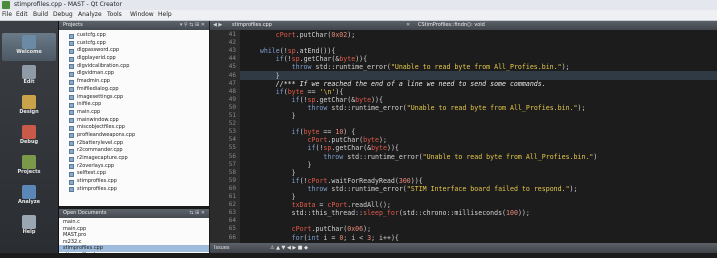 The height and width of the screenshot is (258, 717). Describe the element at coordinates (102, 90) in the screenshot. I see `project-file-item: fmifiledialog.cpp` at that location.